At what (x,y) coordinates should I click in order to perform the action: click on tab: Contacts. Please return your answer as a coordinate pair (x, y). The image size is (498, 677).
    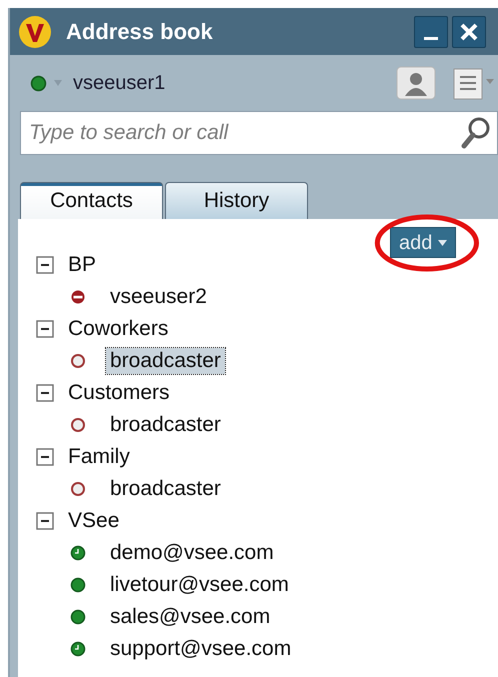
    Looking at the image, I should click on (91, 200).